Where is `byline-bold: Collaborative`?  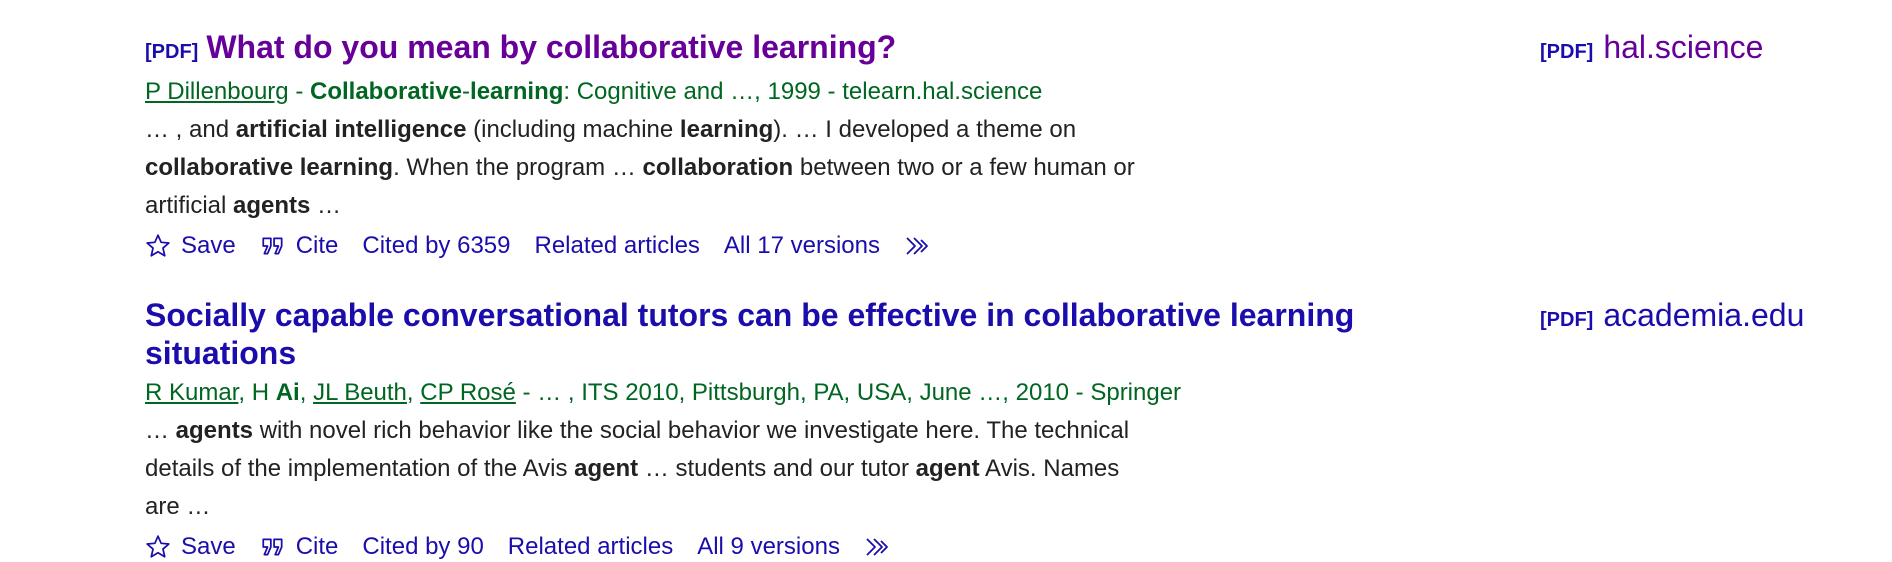
byline-bold: Collaborative is located at coordinates (386, 91).